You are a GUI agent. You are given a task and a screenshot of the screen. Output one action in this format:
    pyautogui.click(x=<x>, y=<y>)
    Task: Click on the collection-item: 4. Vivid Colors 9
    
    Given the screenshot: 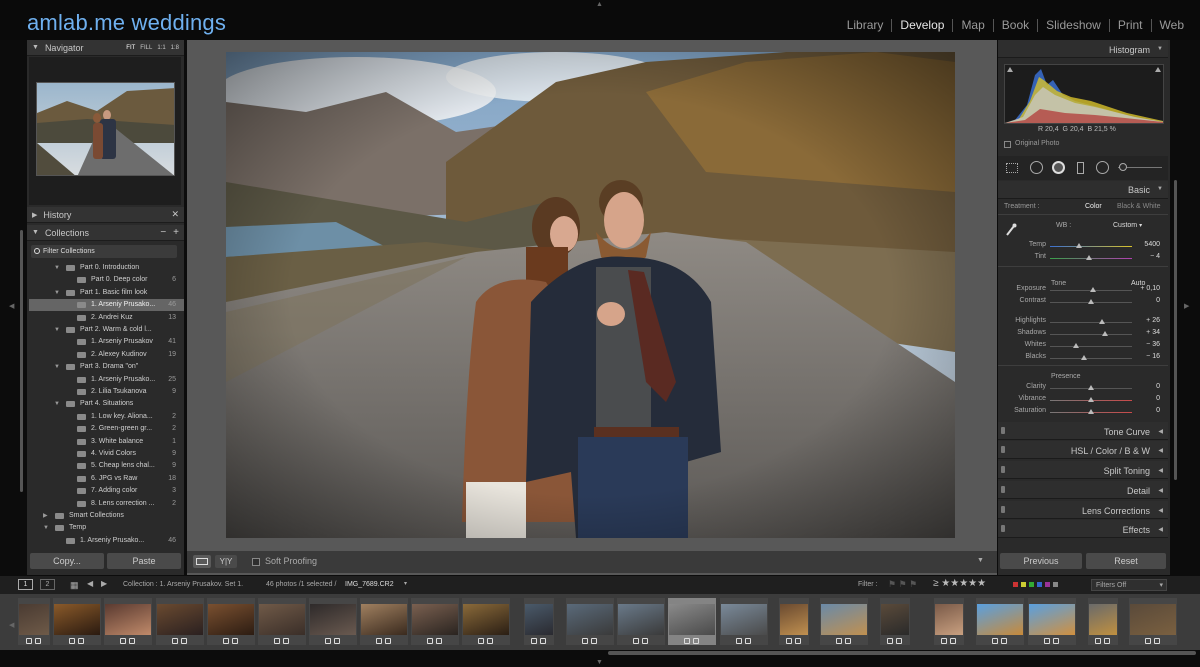 What is the action you would take?
    pyautogui.click(x=106, y=454)
    